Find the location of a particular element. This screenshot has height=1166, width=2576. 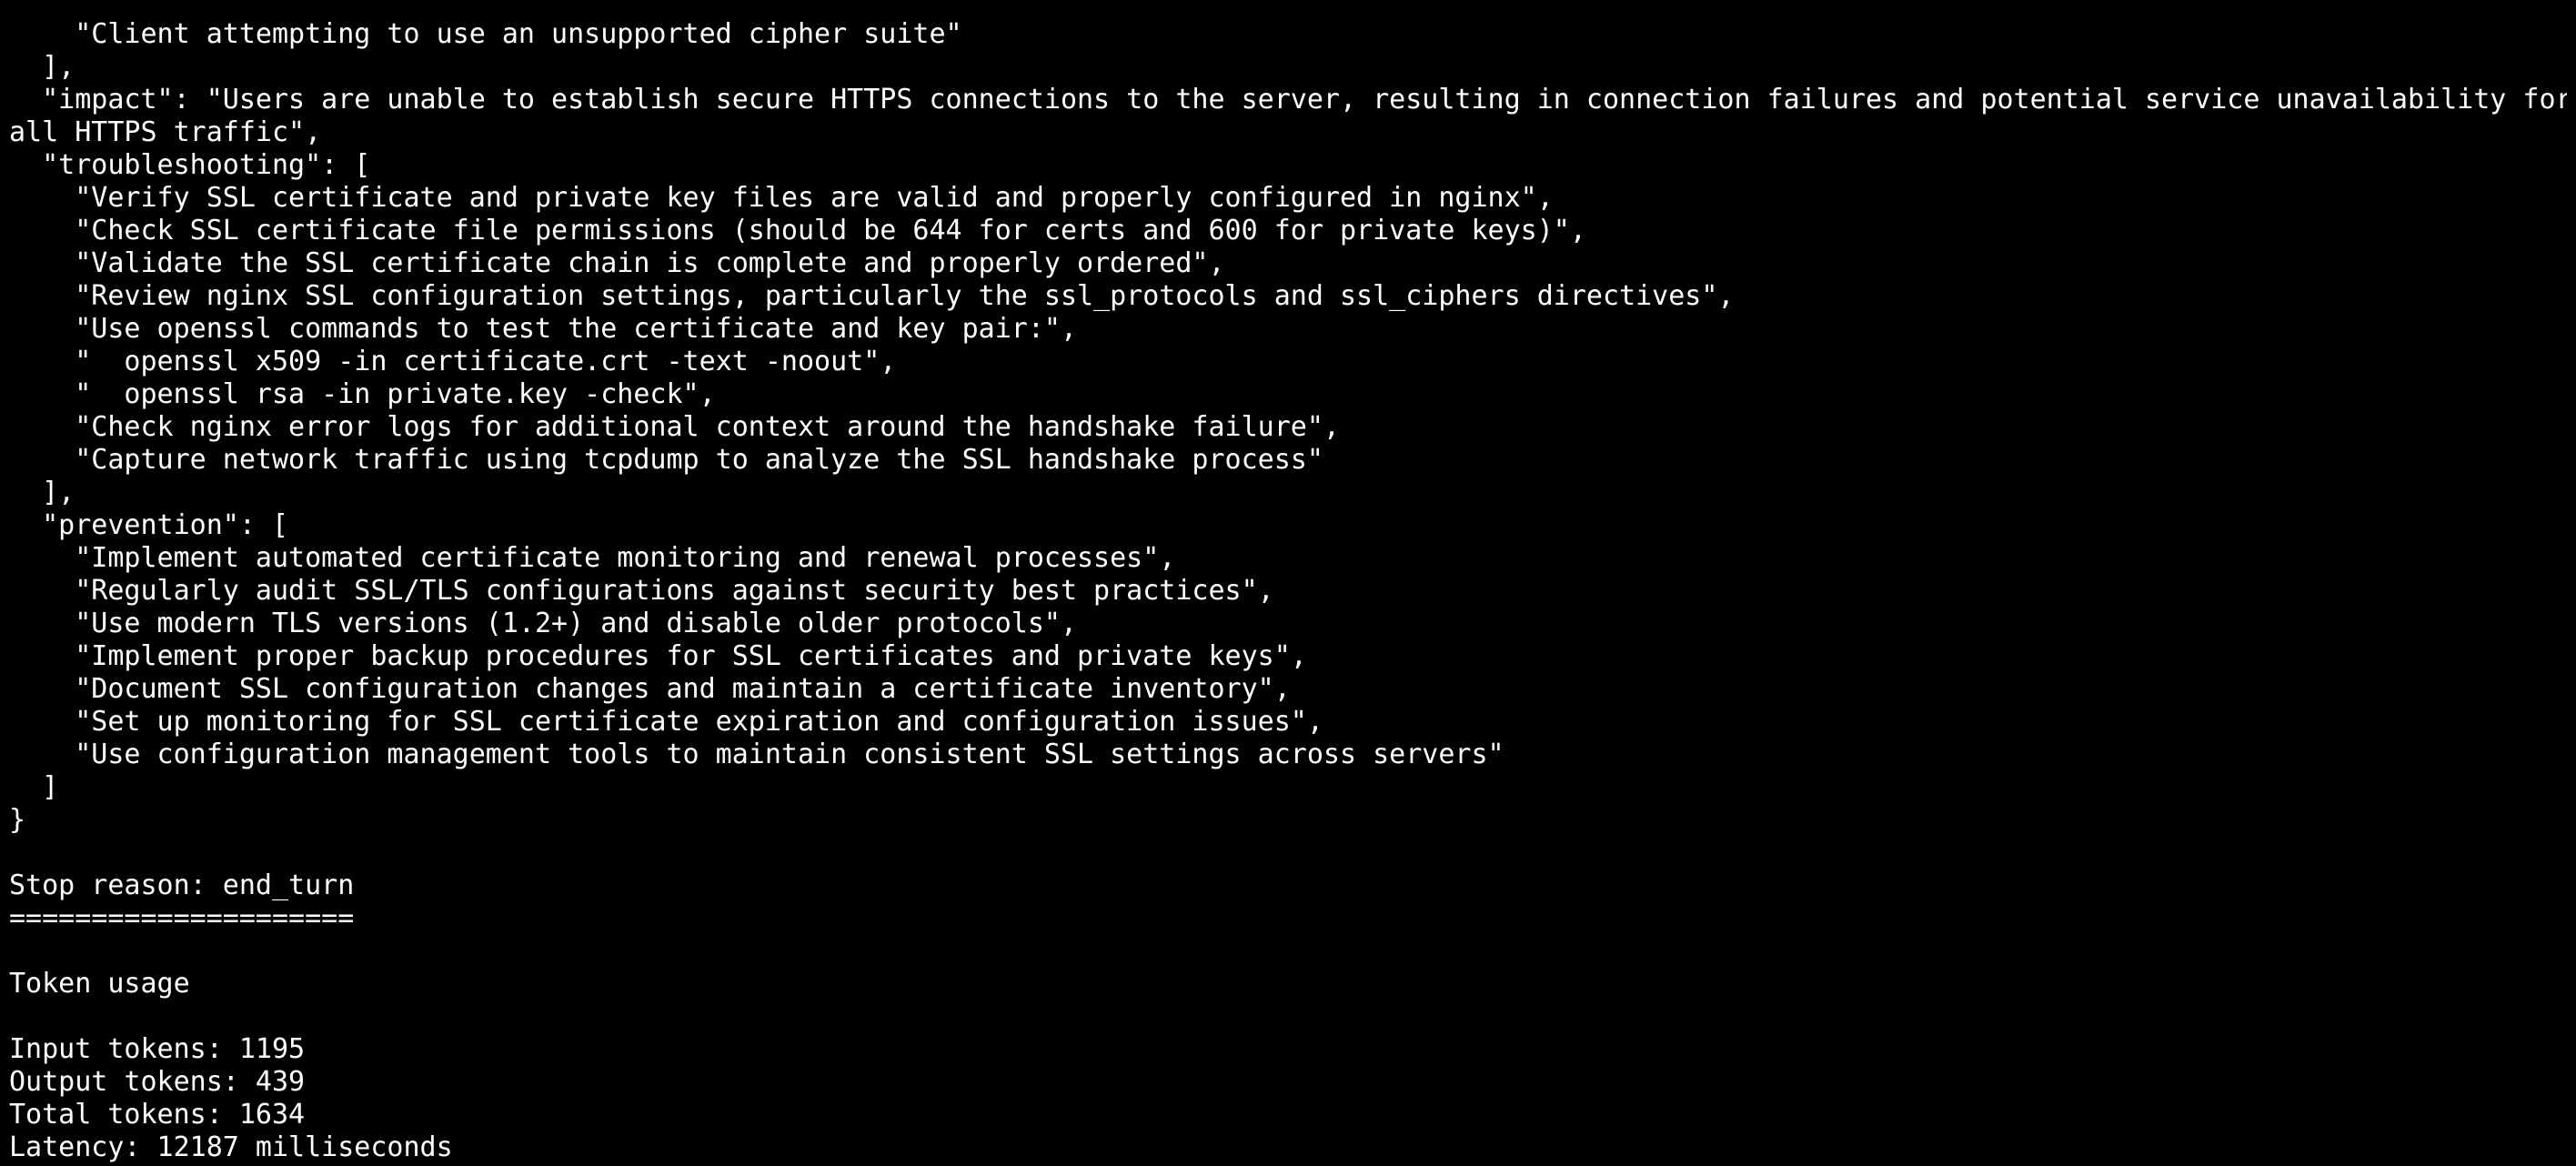

terminal-line: Latency: 12187 milliseconds is located at coordinates (231, 1147).